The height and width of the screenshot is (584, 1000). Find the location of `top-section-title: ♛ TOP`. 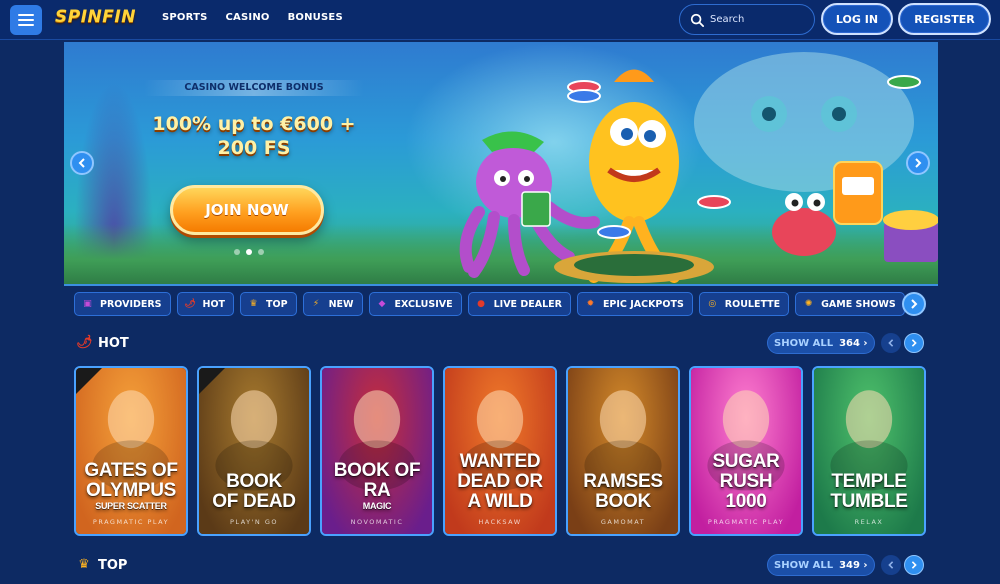

top-section-title: ♛ TOP is located at coordinates (101, 565).